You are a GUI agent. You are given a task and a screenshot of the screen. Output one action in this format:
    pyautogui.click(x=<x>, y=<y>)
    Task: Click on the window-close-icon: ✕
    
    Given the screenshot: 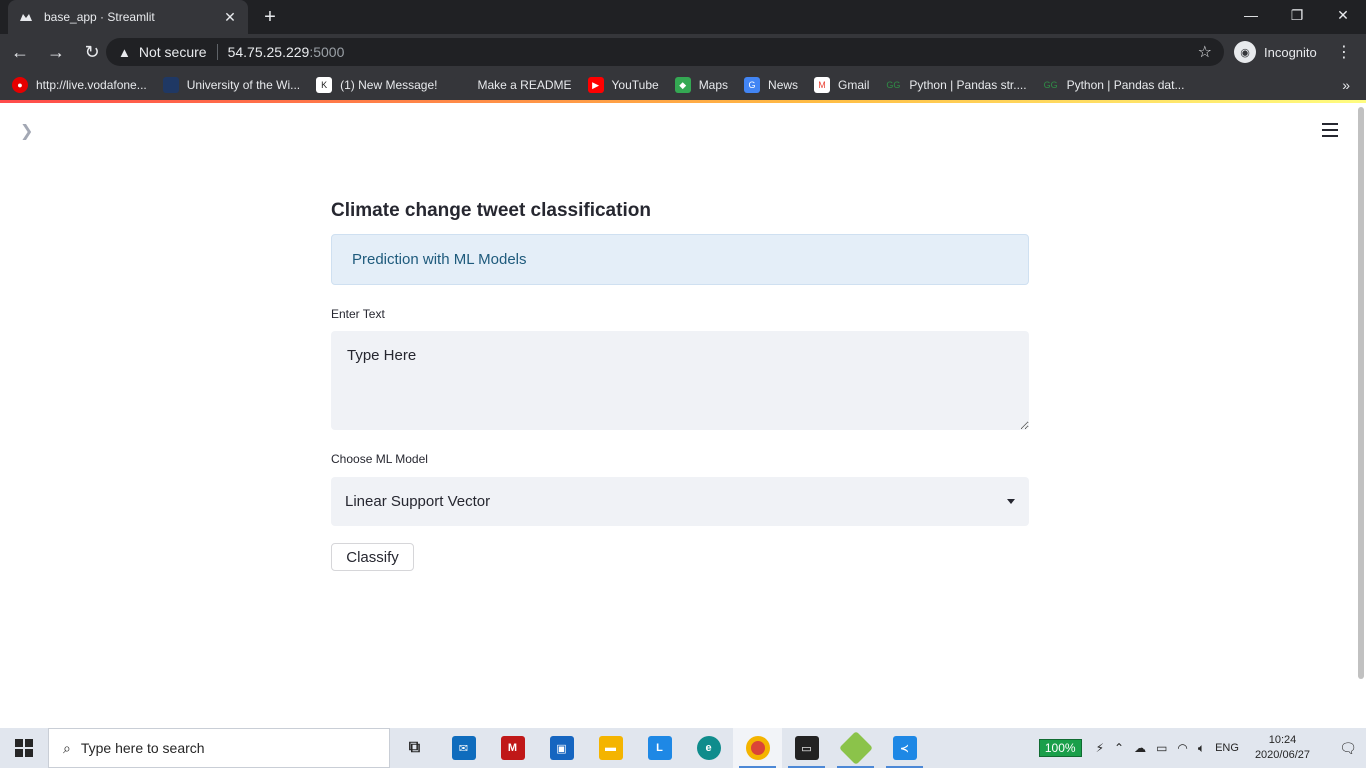 What is the action you would take?
    pyautogui.click(x=1343, y=15)
    